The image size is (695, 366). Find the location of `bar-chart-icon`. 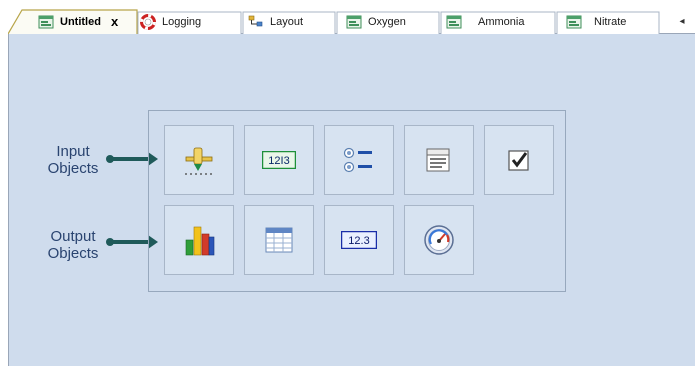

bar-chart-icon is located at coordinates (200, 241).